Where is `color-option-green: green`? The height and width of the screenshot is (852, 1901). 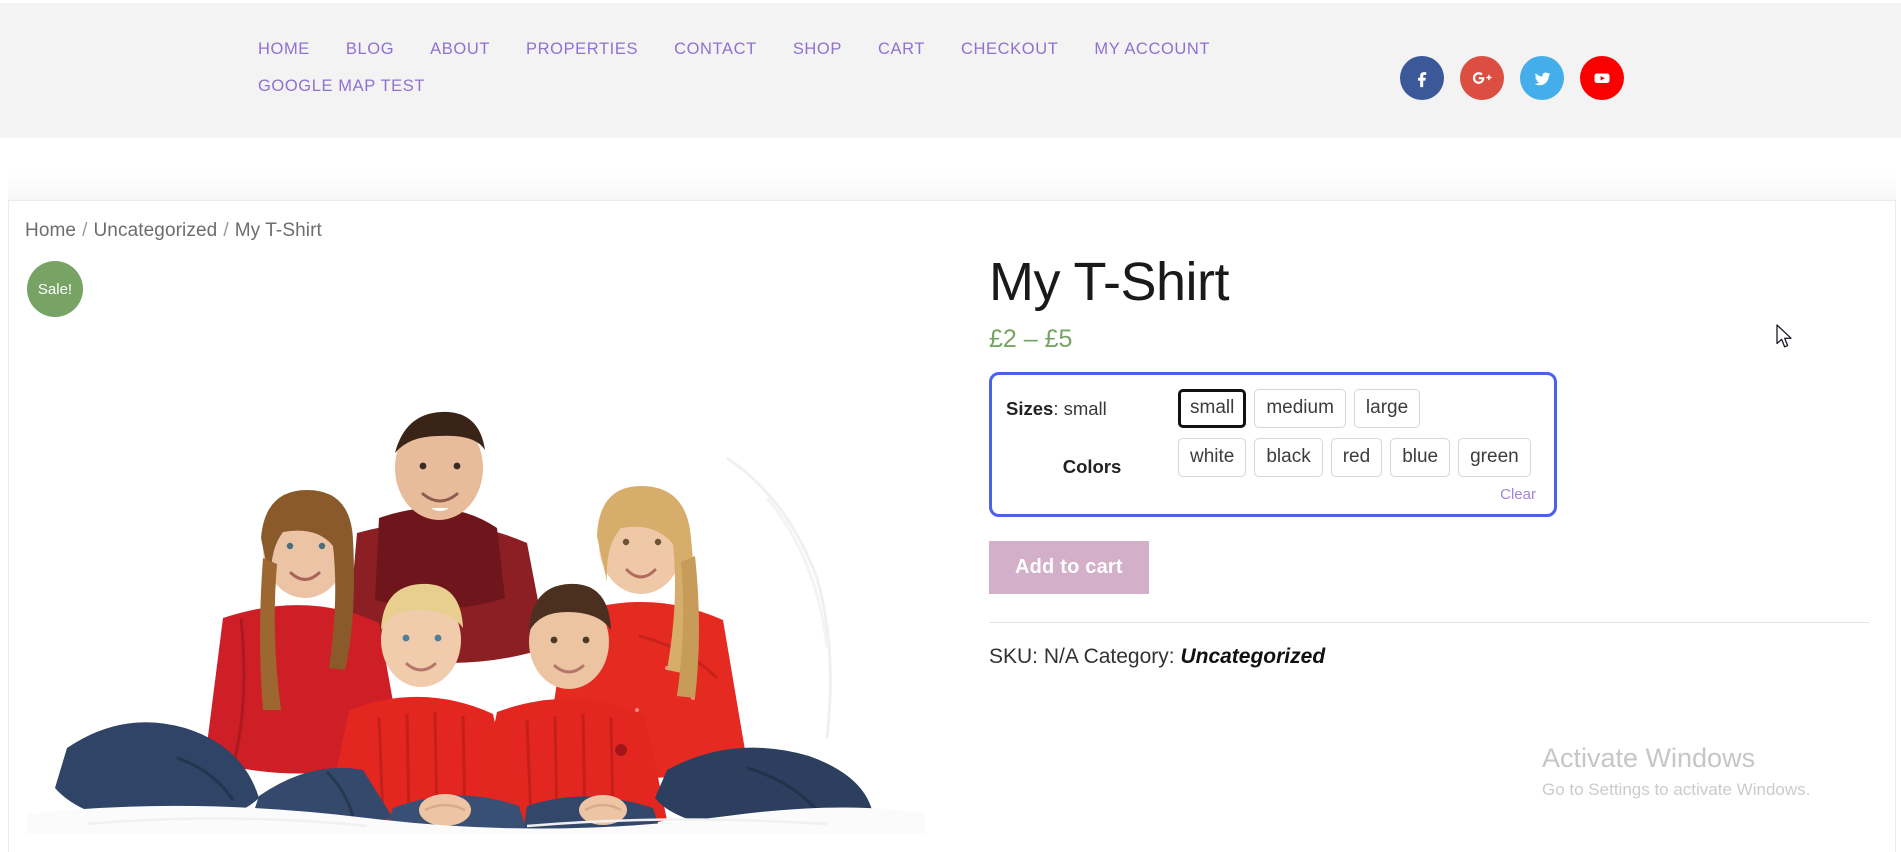
color-option-green: green is located at coordinates (1494, 457).